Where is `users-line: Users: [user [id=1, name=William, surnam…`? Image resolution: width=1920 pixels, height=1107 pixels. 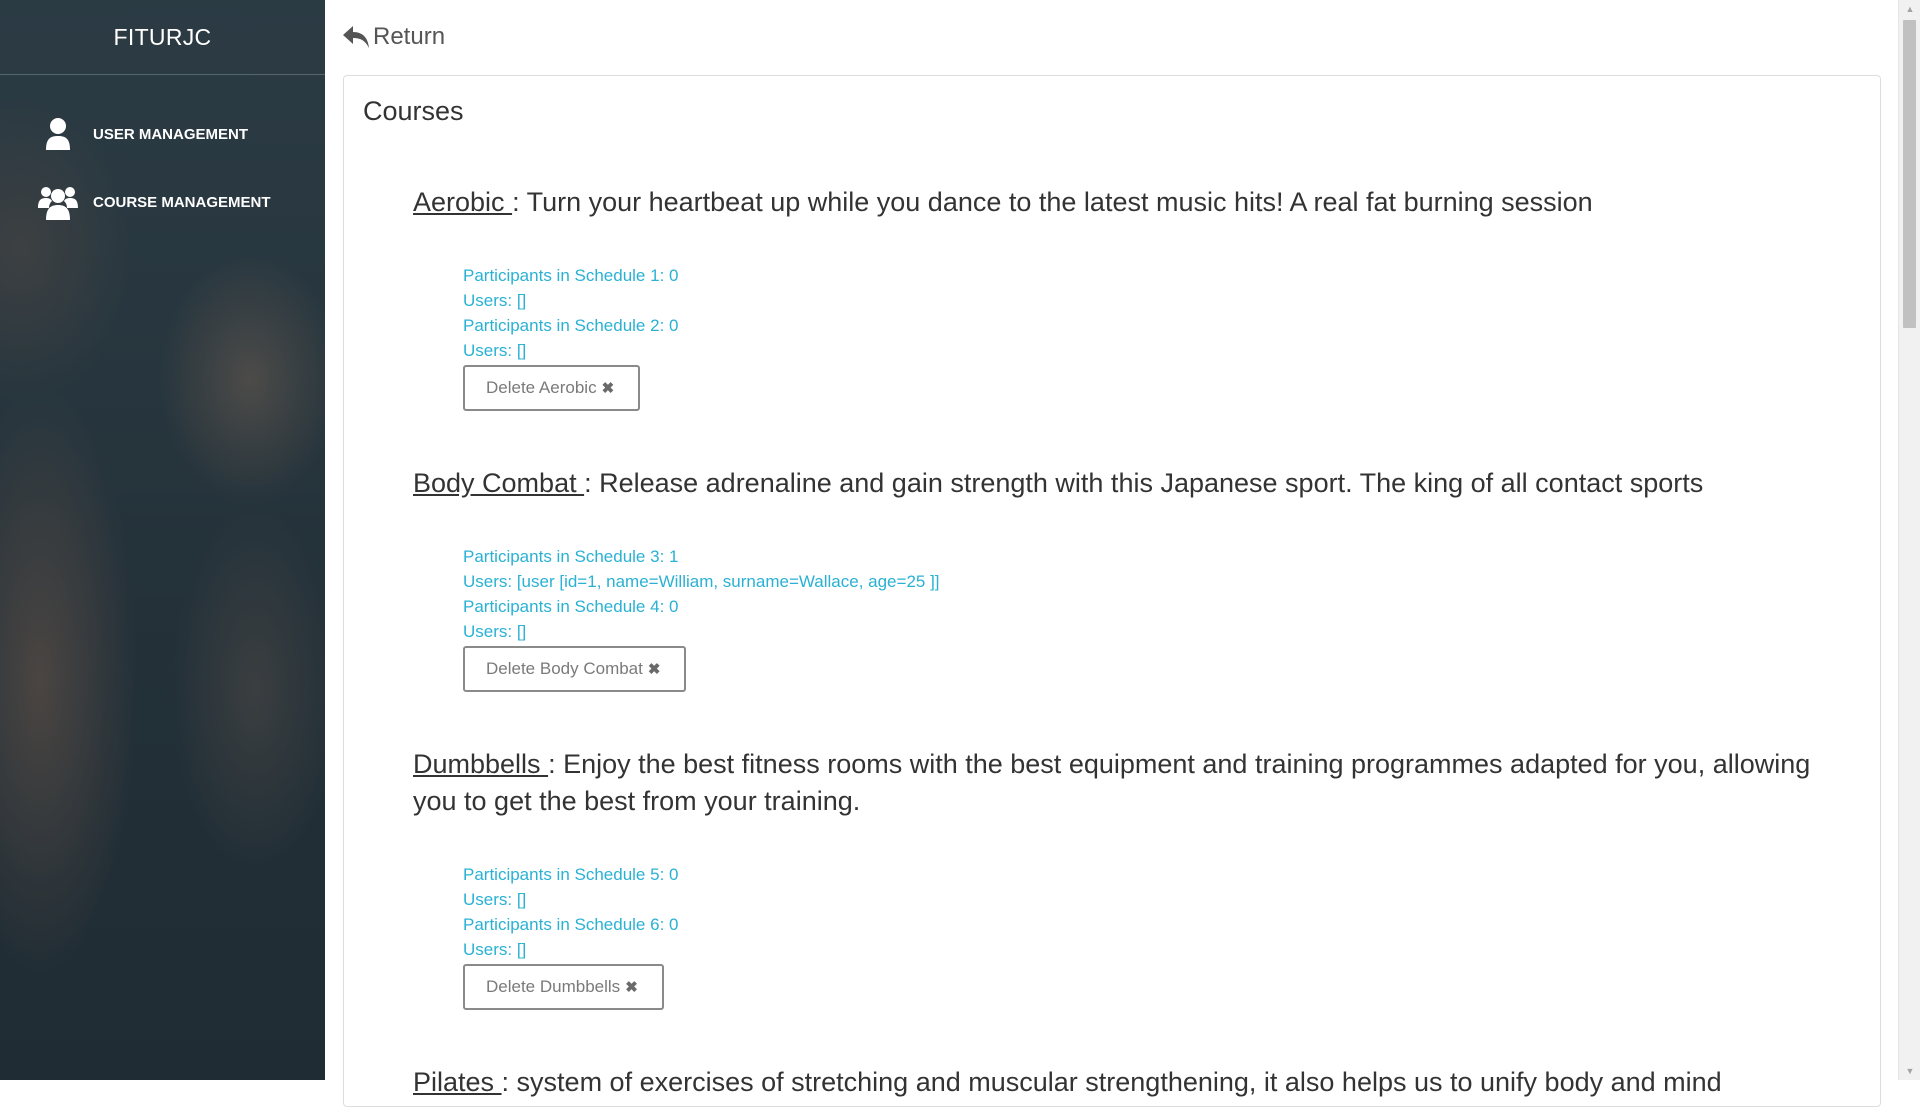
users-line: Users: [user [id=1, name=William, surnam… is located at coordinates (701, 581).